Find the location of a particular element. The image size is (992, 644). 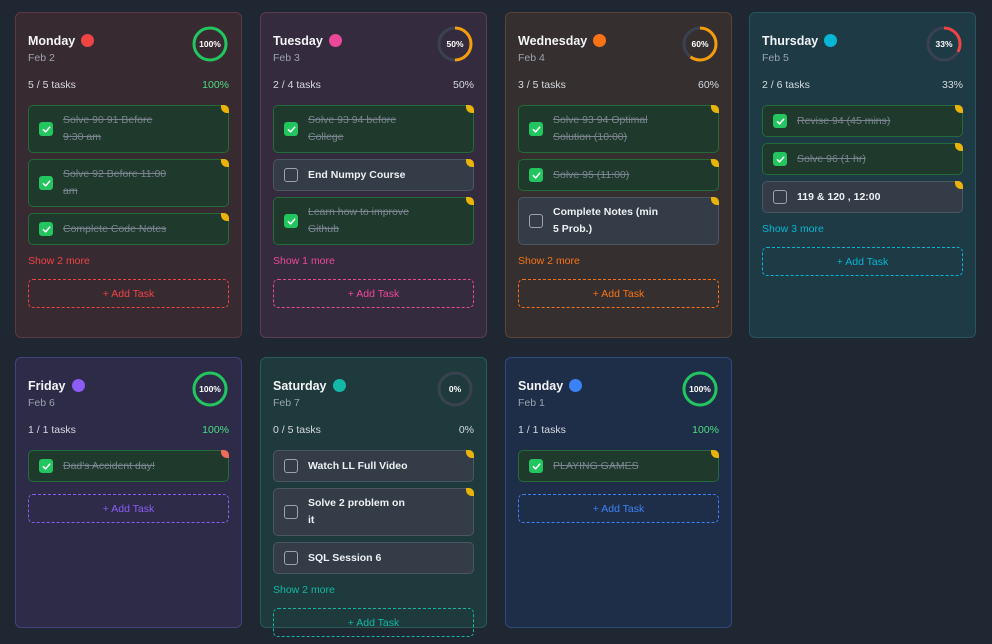

day-header: Sunday Feb 1 100% is located at coordinates (618, 387).